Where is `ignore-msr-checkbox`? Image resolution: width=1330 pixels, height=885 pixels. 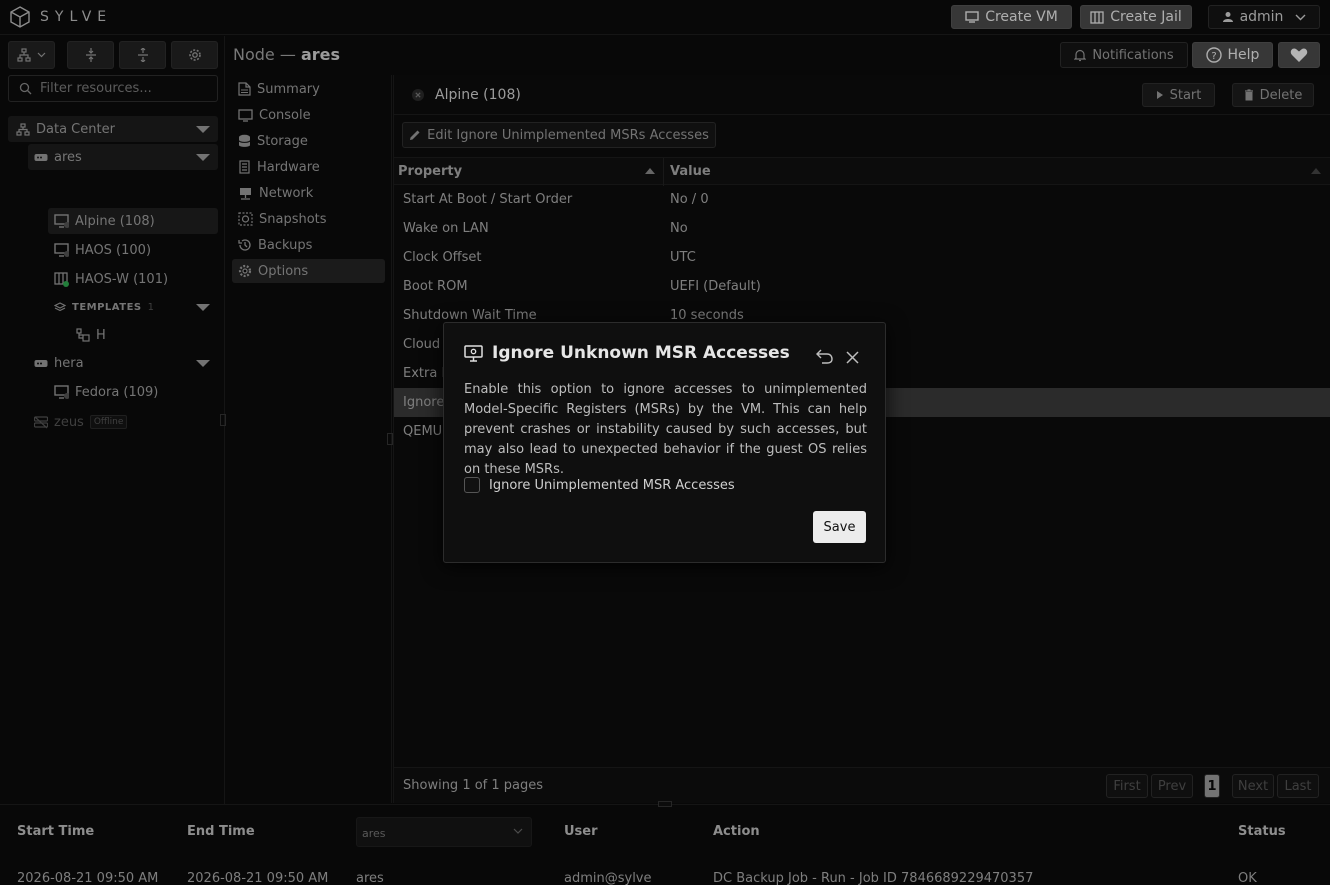 ignore-msr-checkbox is located at coordinates (472, 485).